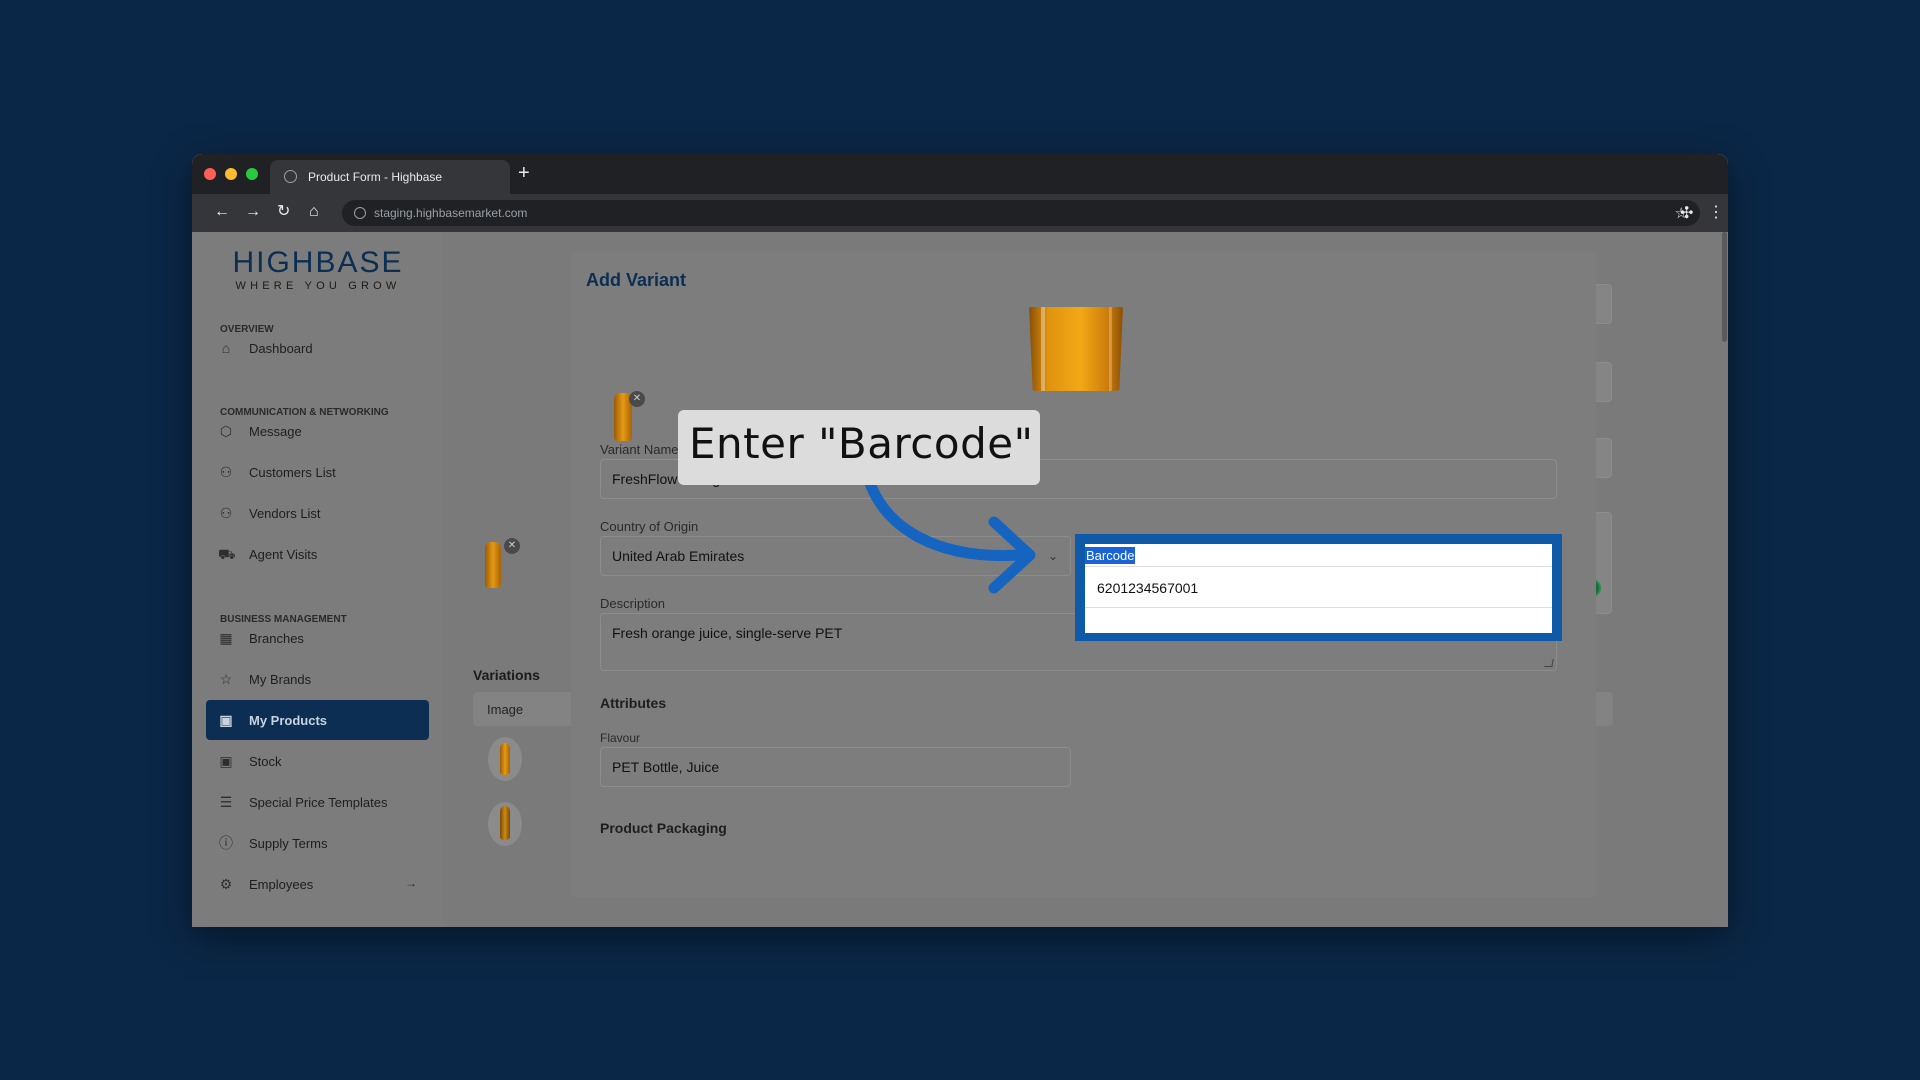 The image size is (1920, 1080). What do you see at coordinates (288, 720) in the screenshot?
I see `sidebar-item-label: My Products` at bounding box center [288, 720].